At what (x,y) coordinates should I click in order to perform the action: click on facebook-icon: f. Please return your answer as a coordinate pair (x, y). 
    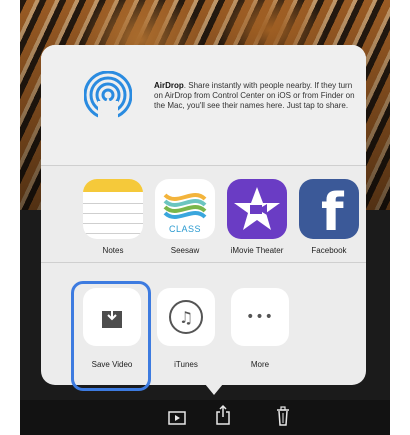
    Looking at the image, I should click on (329, 209).